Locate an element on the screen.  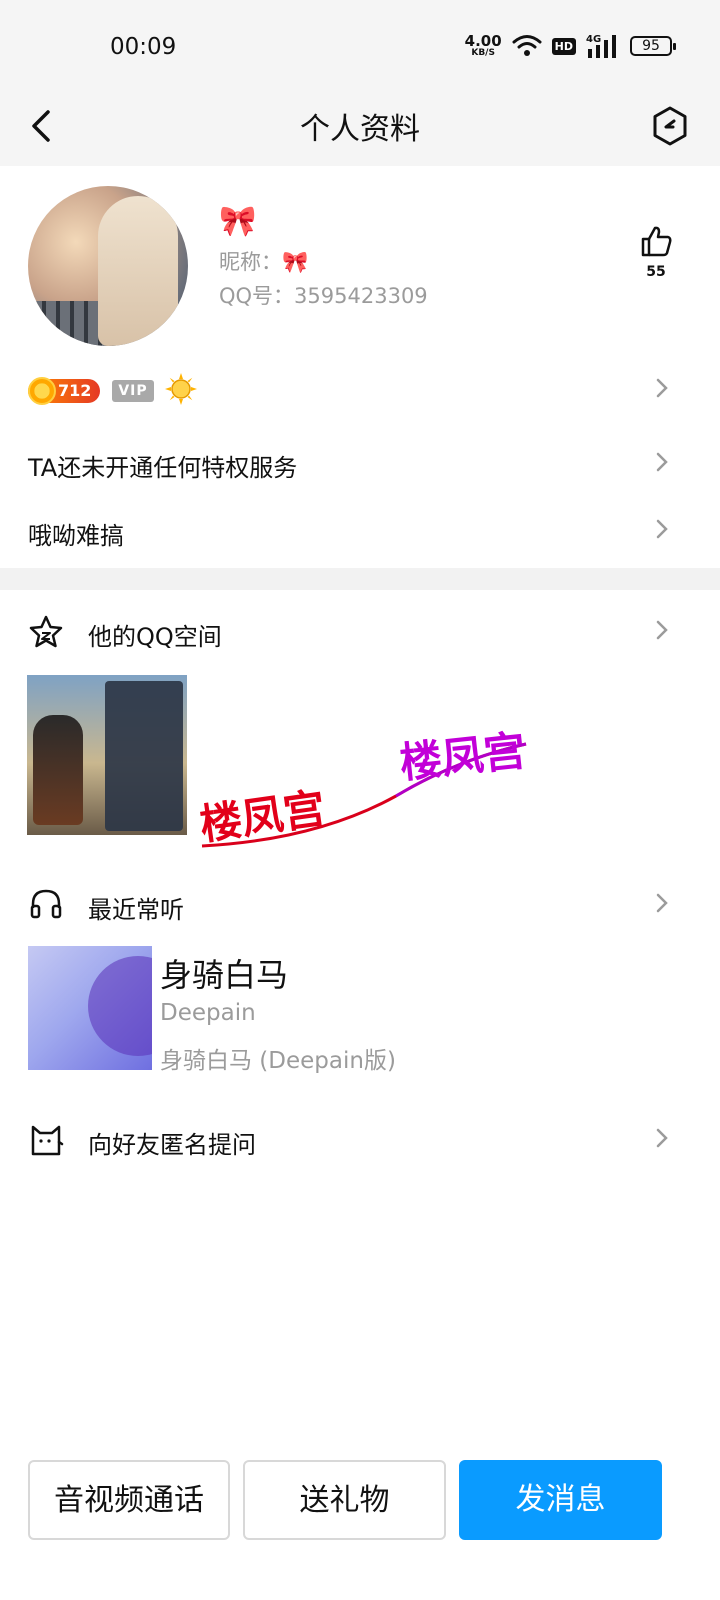
song-artist: Deepain is located at coordinates (208, 1013).